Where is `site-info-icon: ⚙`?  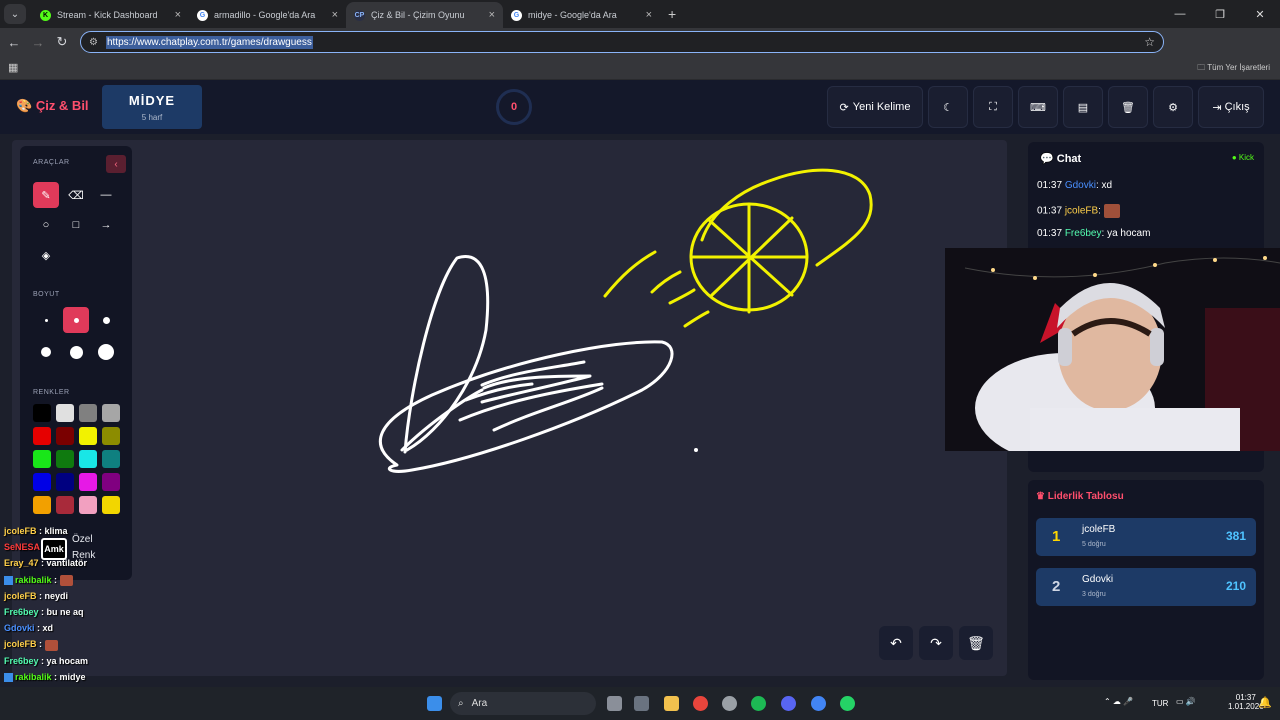
site-info-icon: ⚙ is located at coordinates (93, 42).